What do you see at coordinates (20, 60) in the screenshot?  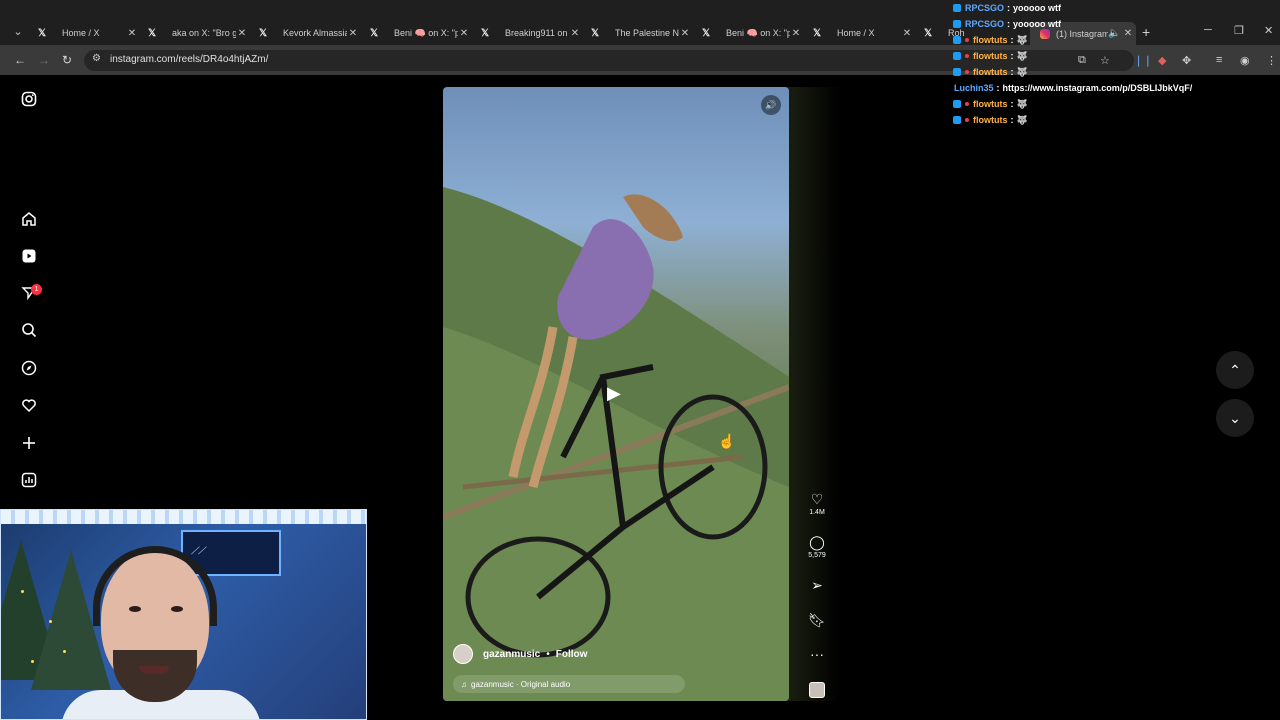 I see `back-icon: ←` at bounding box center [20, 60].